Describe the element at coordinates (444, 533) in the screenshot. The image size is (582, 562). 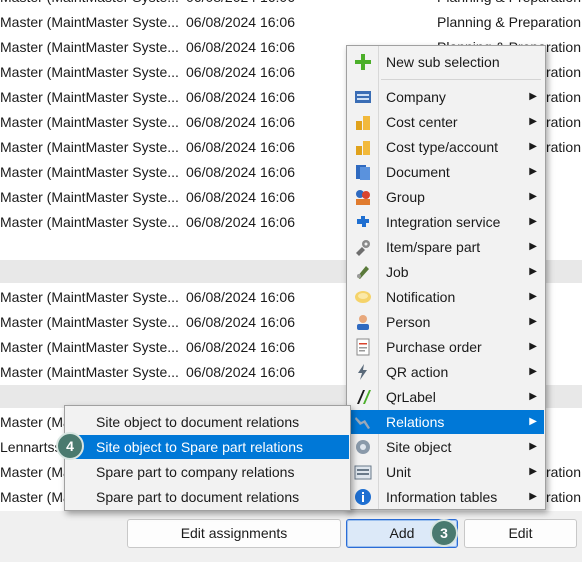
I see `step-3-badge: 3` at that location.